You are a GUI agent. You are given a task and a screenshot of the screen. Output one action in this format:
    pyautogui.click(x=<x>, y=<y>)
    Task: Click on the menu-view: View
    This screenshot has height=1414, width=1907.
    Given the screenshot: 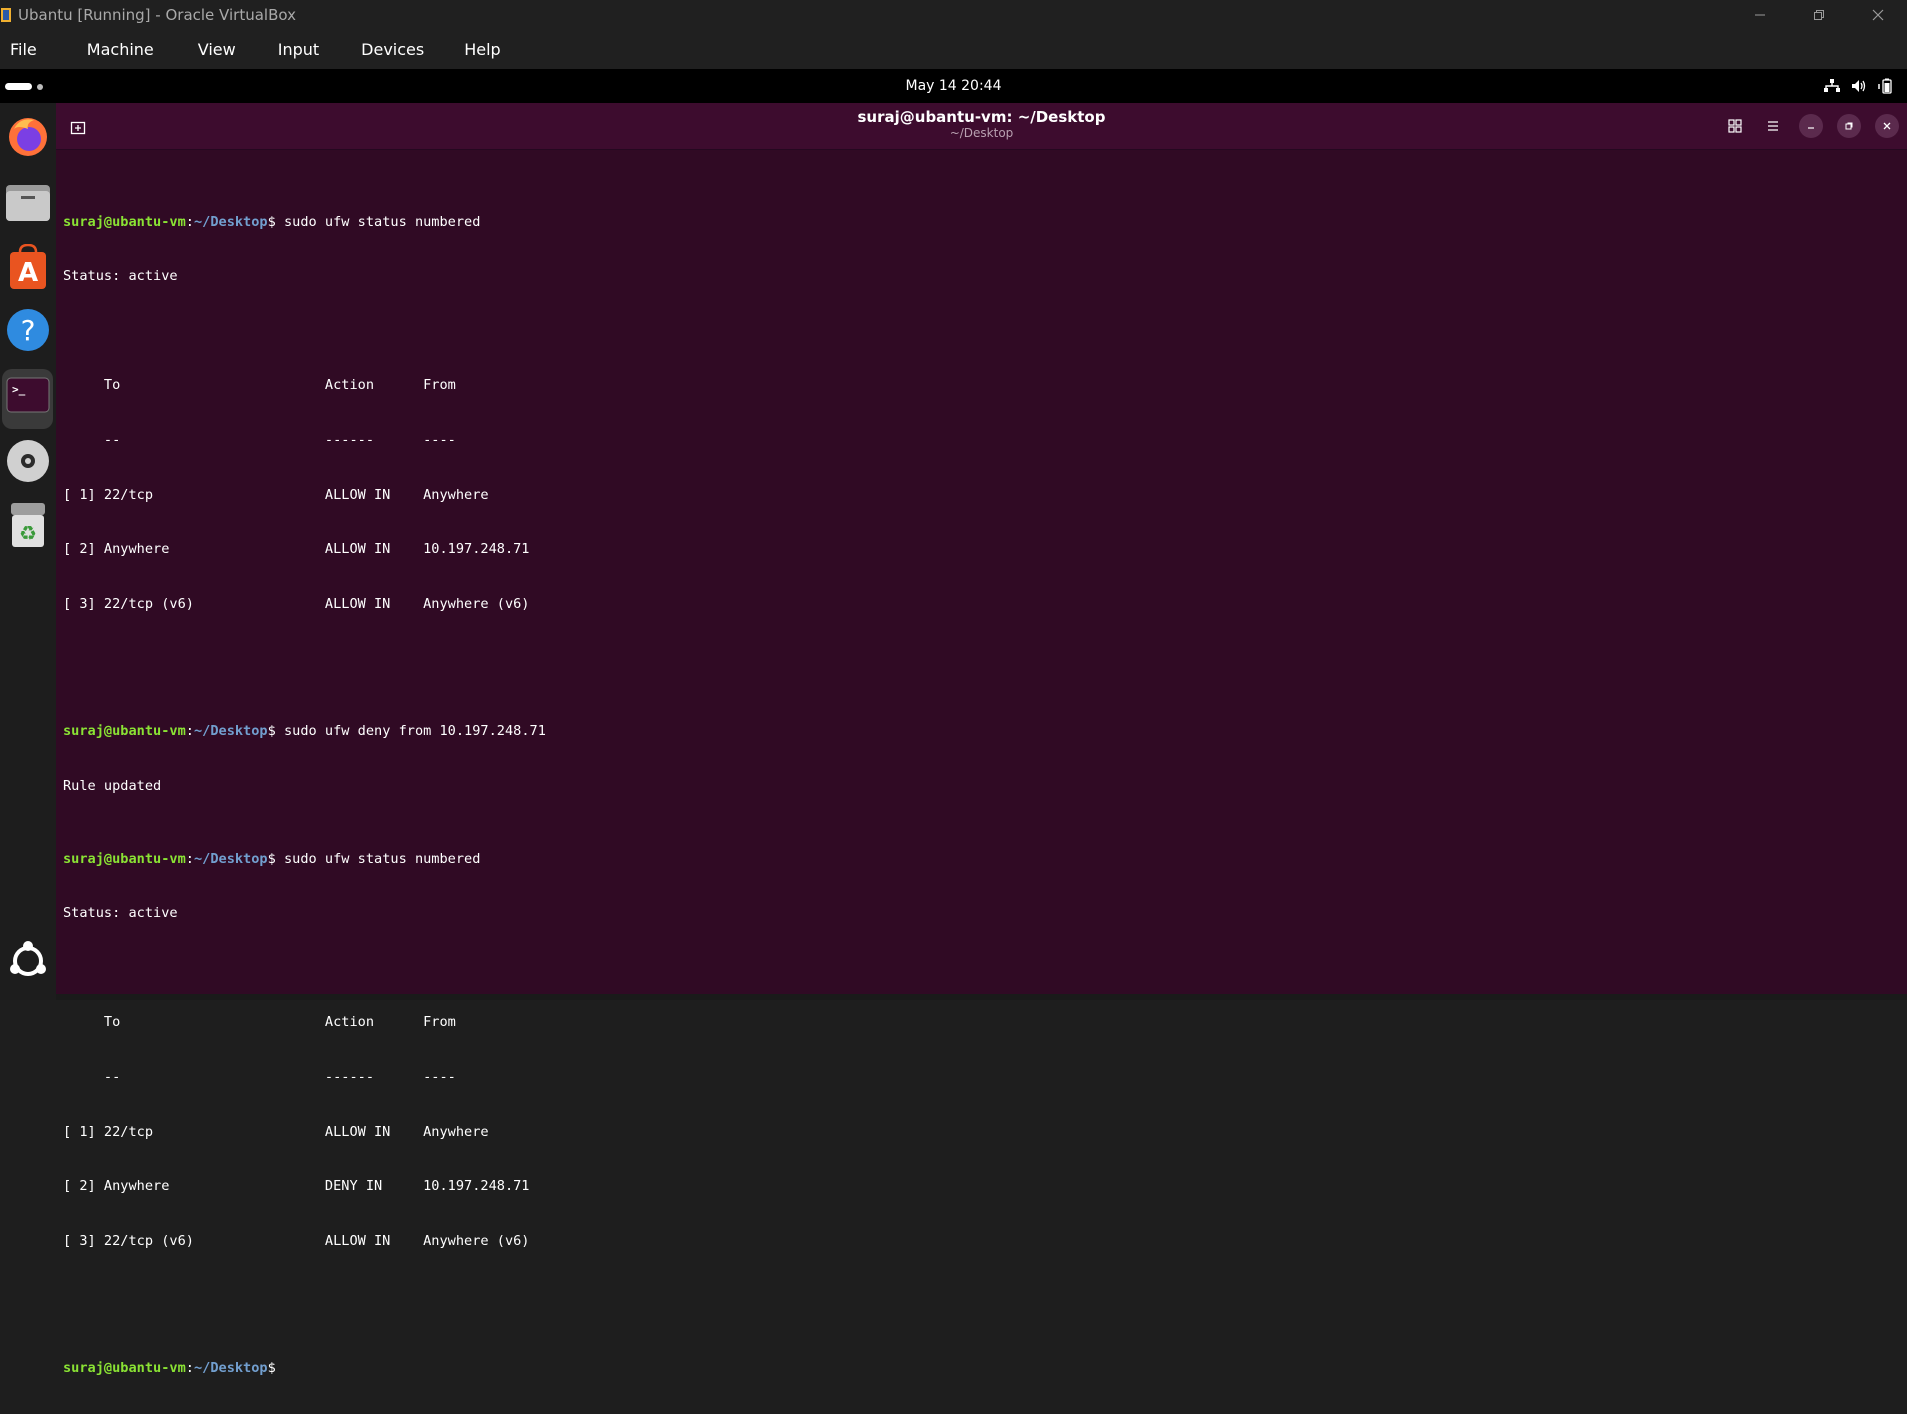 What is the action you would take?
    pyautogui.click(x=222, y=49)
    